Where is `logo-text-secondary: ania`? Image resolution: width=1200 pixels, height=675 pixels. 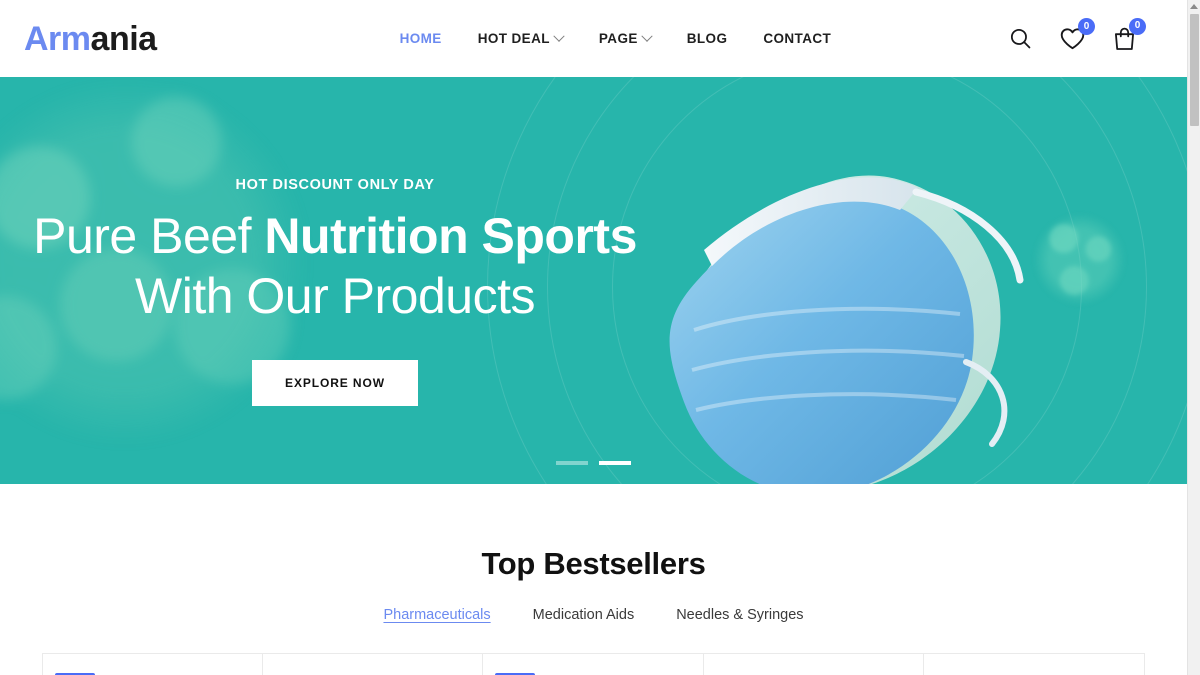
logo-text-secondary: ania is located at coordinates (124, 38).